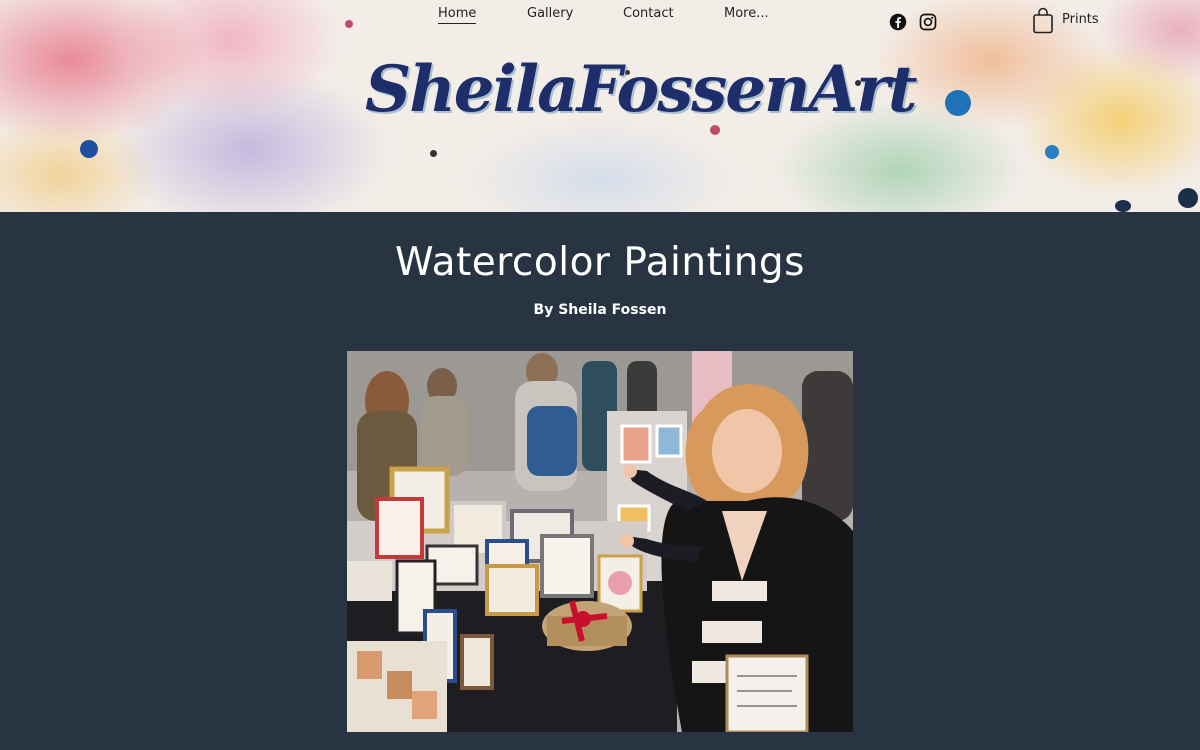 Image resolution: width=1200 pixels, height=750 pixels. Describe the element at coordinates (457, 15) in the screenshot. I see `nav-home-link: Home` at that location.